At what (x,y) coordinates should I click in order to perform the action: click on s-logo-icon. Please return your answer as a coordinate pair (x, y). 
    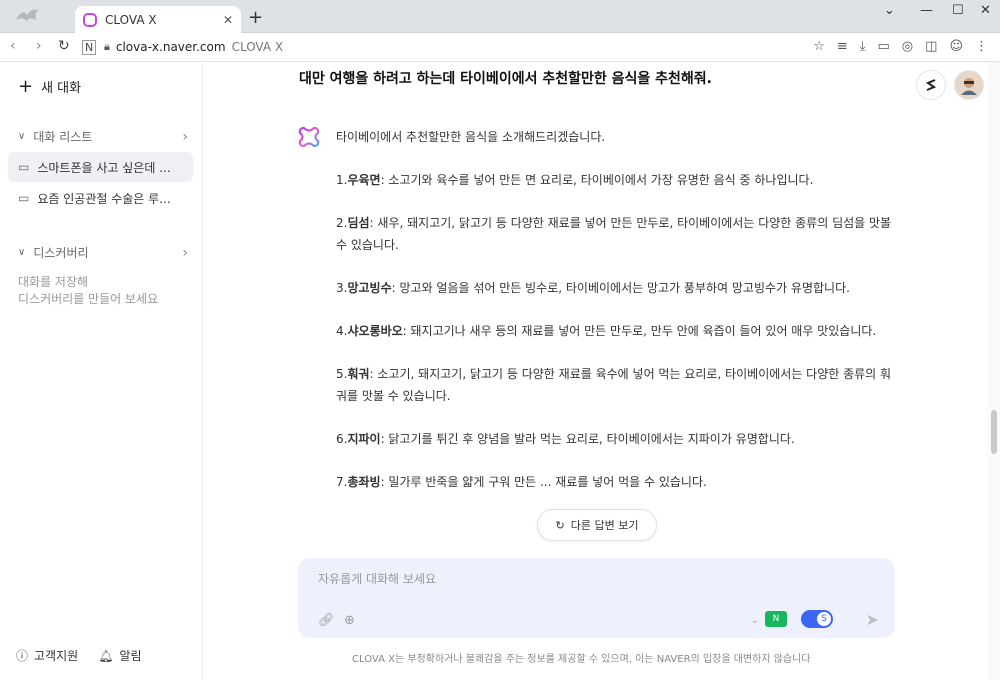
    Looking at the image, I should click on (931, 85).